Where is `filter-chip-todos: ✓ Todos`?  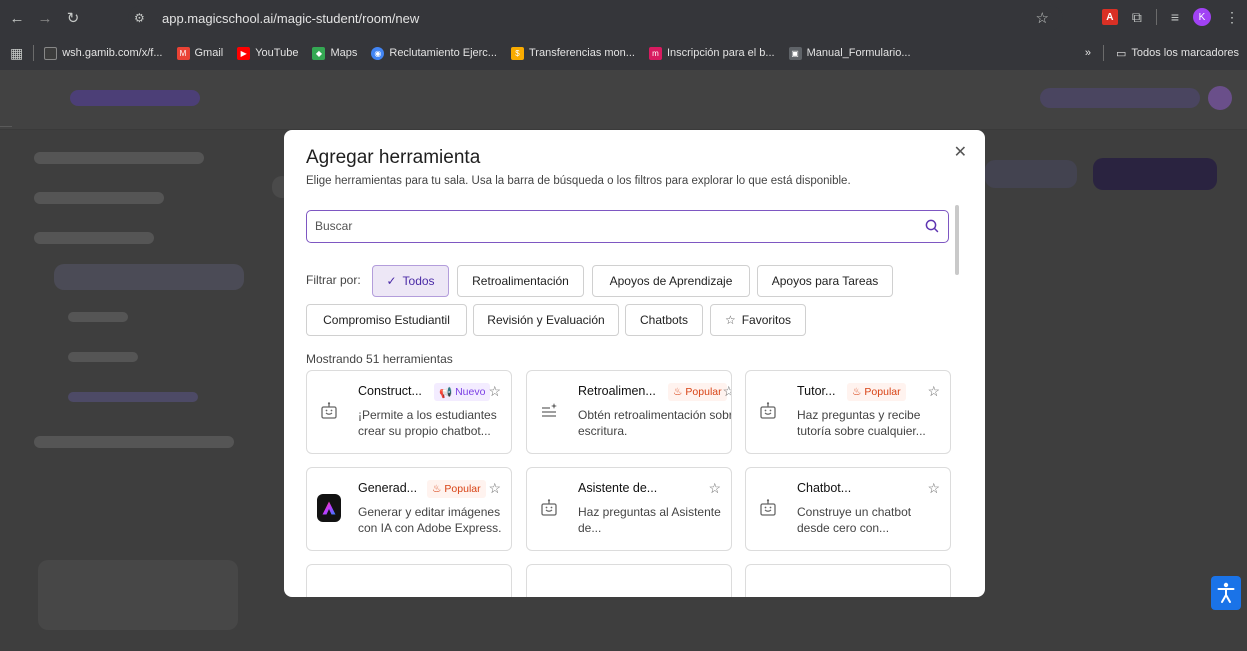 filter-chip-todos: ✓ Todos is located at coordinates (410, 281).